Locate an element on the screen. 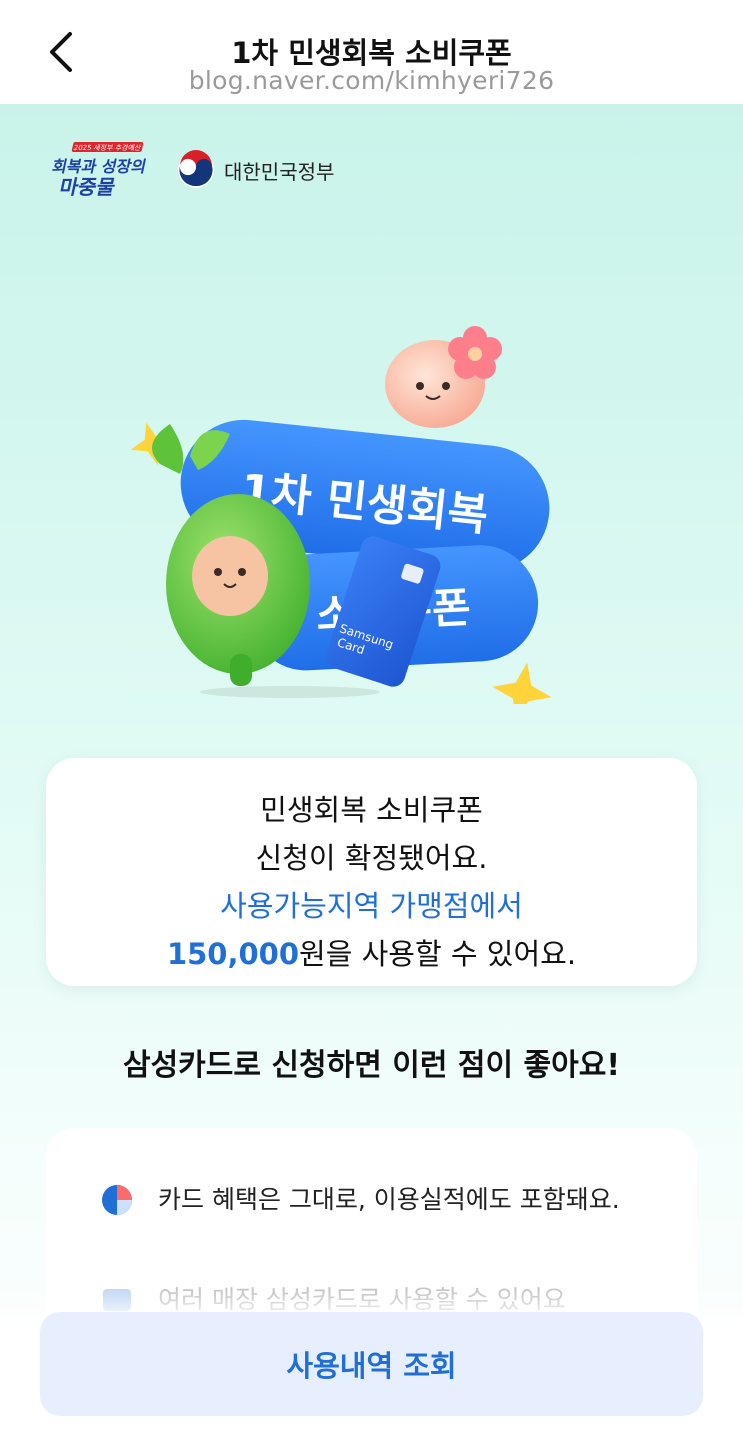 Image resolution: width=743 pixels, height=1446 pixels. usage-history-button: 사용내역 조회 is located at coordinates (371, 1364).